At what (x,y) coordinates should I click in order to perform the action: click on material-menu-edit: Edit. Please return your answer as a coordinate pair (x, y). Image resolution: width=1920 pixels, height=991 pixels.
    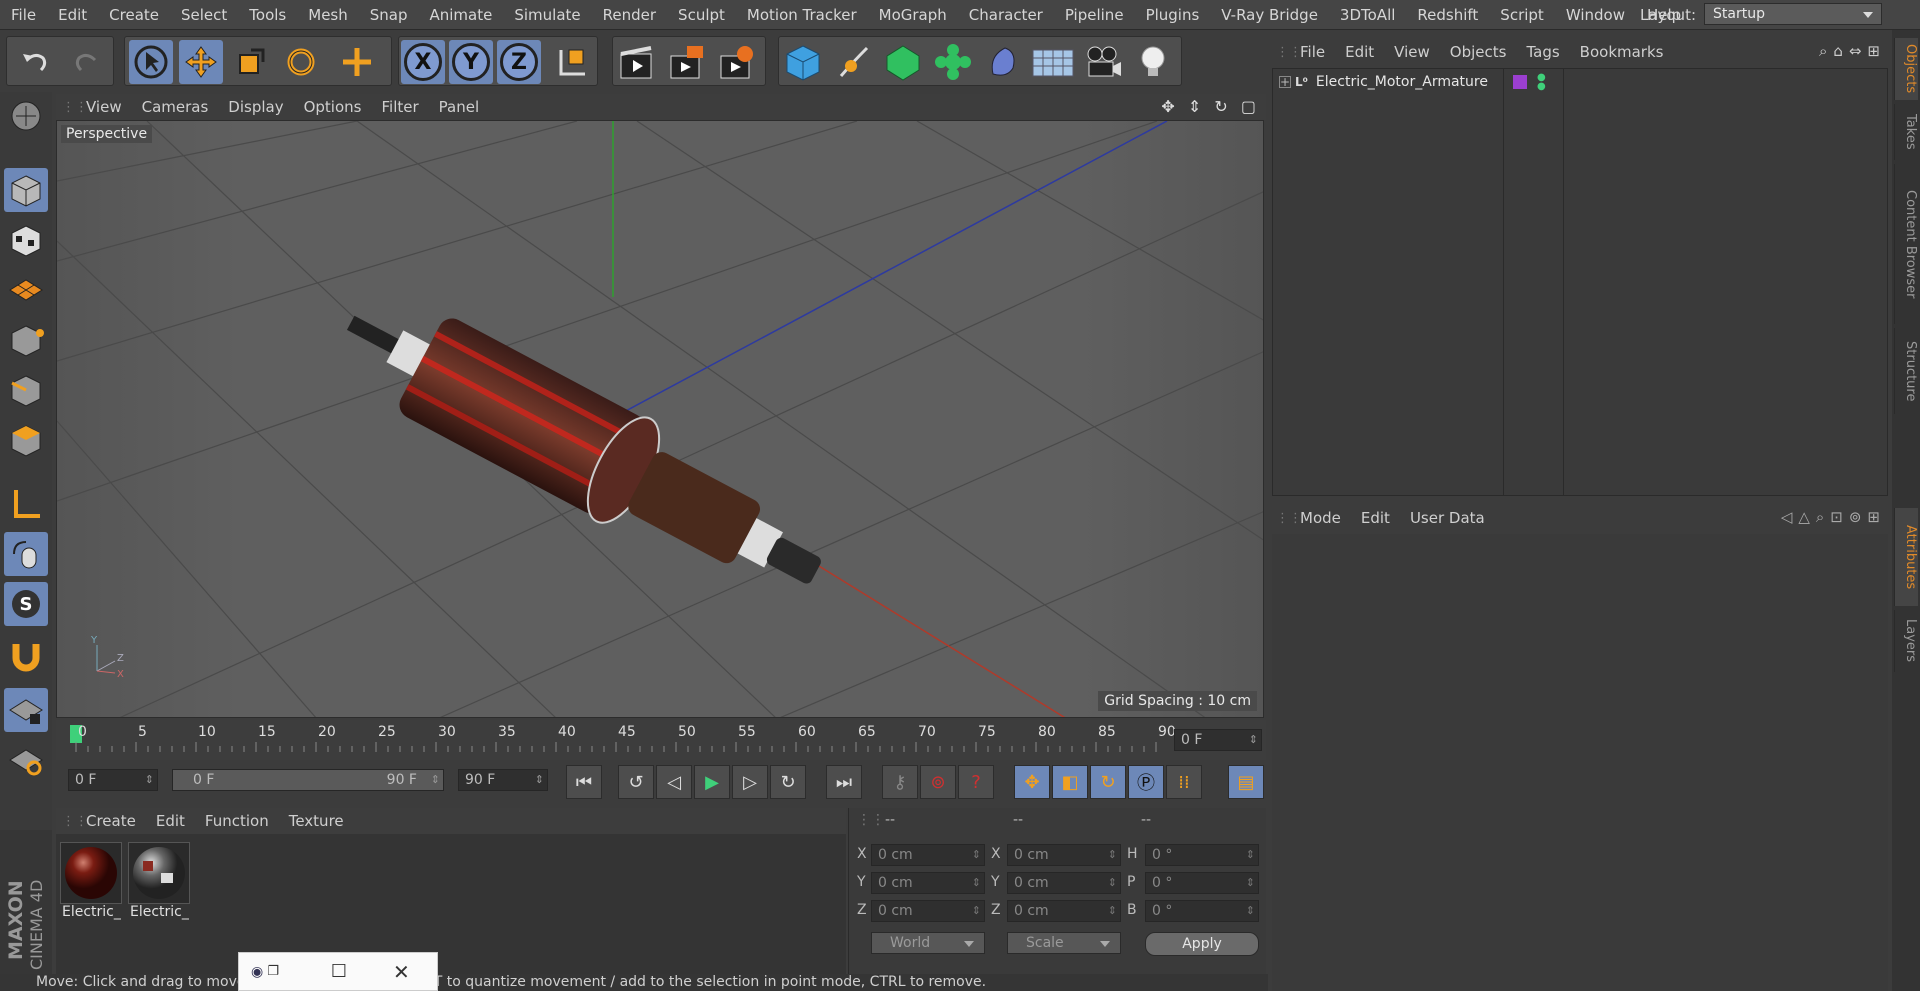
    Looking at the image, I should click on (170, 821).